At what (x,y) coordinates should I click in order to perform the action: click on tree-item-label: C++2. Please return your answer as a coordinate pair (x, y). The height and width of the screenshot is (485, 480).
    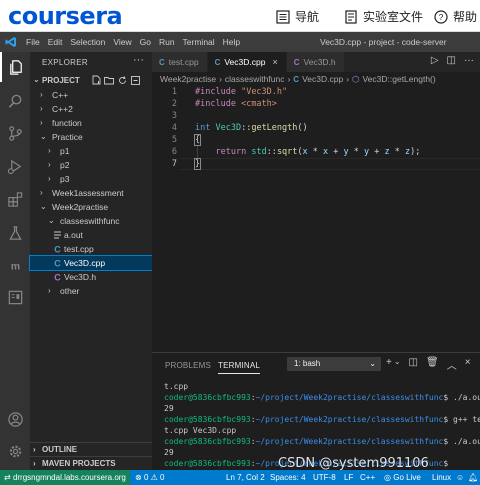
    Looking at the image, I should click on (62, 109).